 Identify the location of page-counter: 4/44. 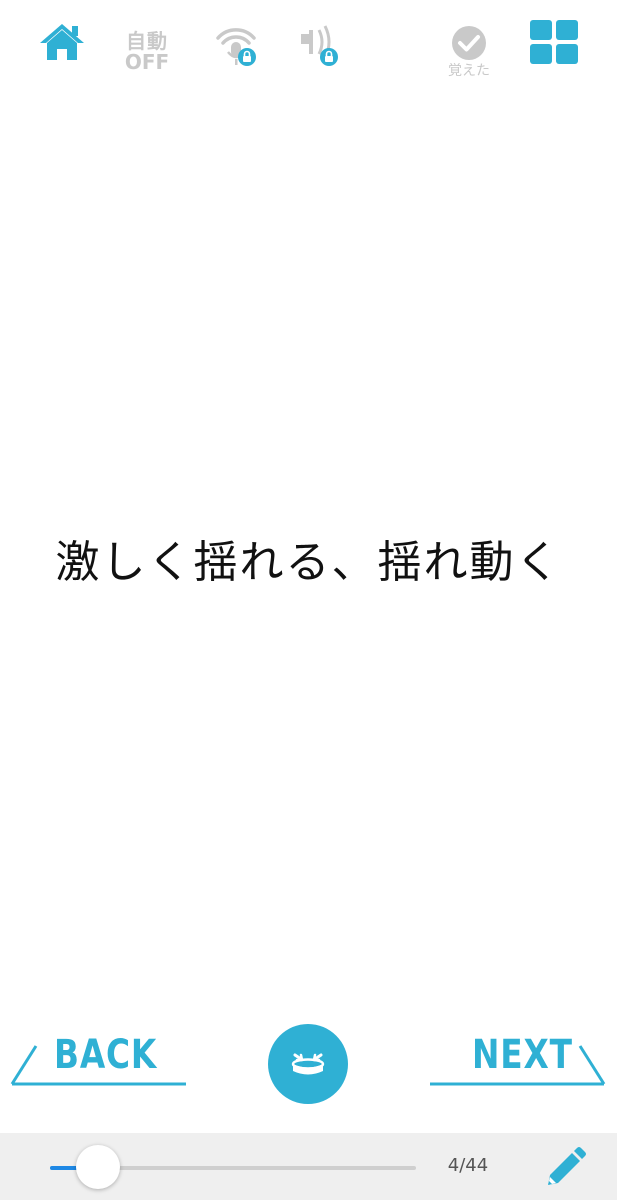
(468, 1165).